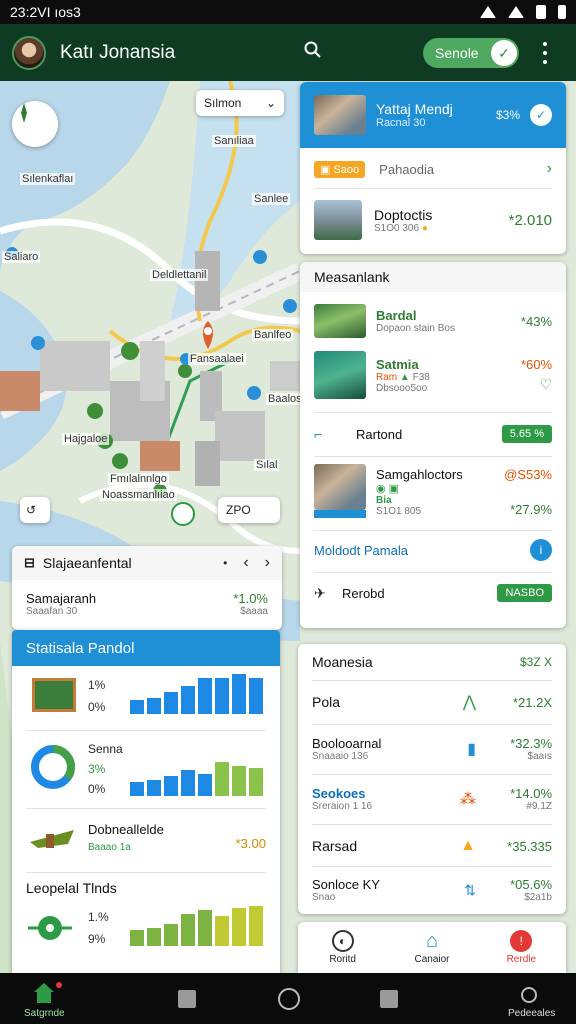 Image resolution: width=576 pixels, height=1024 pixels. What do you see at coordinates (361, 550) in the screenshot?
I see `list-item-name: Moldodt Pamala` at bounding box center [361, 550].